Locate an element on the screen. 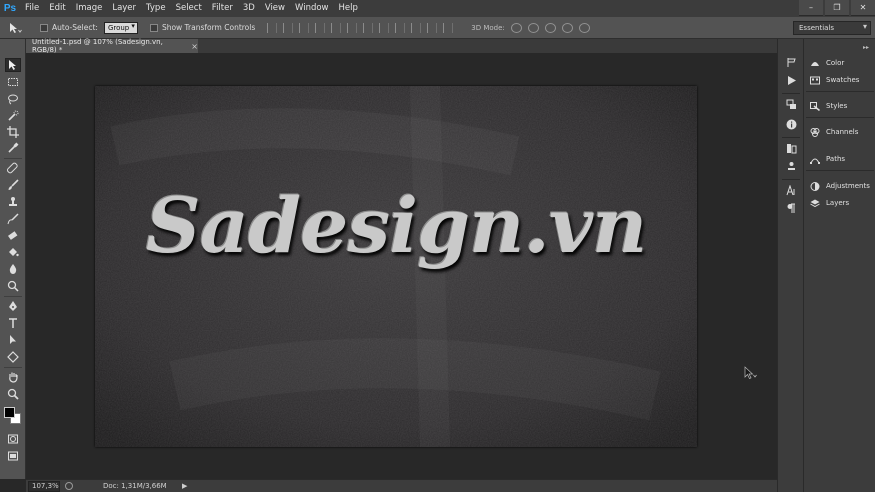 The height and width of the screenshot is (492, 875). type-tool is located at coordinates (13, 323).